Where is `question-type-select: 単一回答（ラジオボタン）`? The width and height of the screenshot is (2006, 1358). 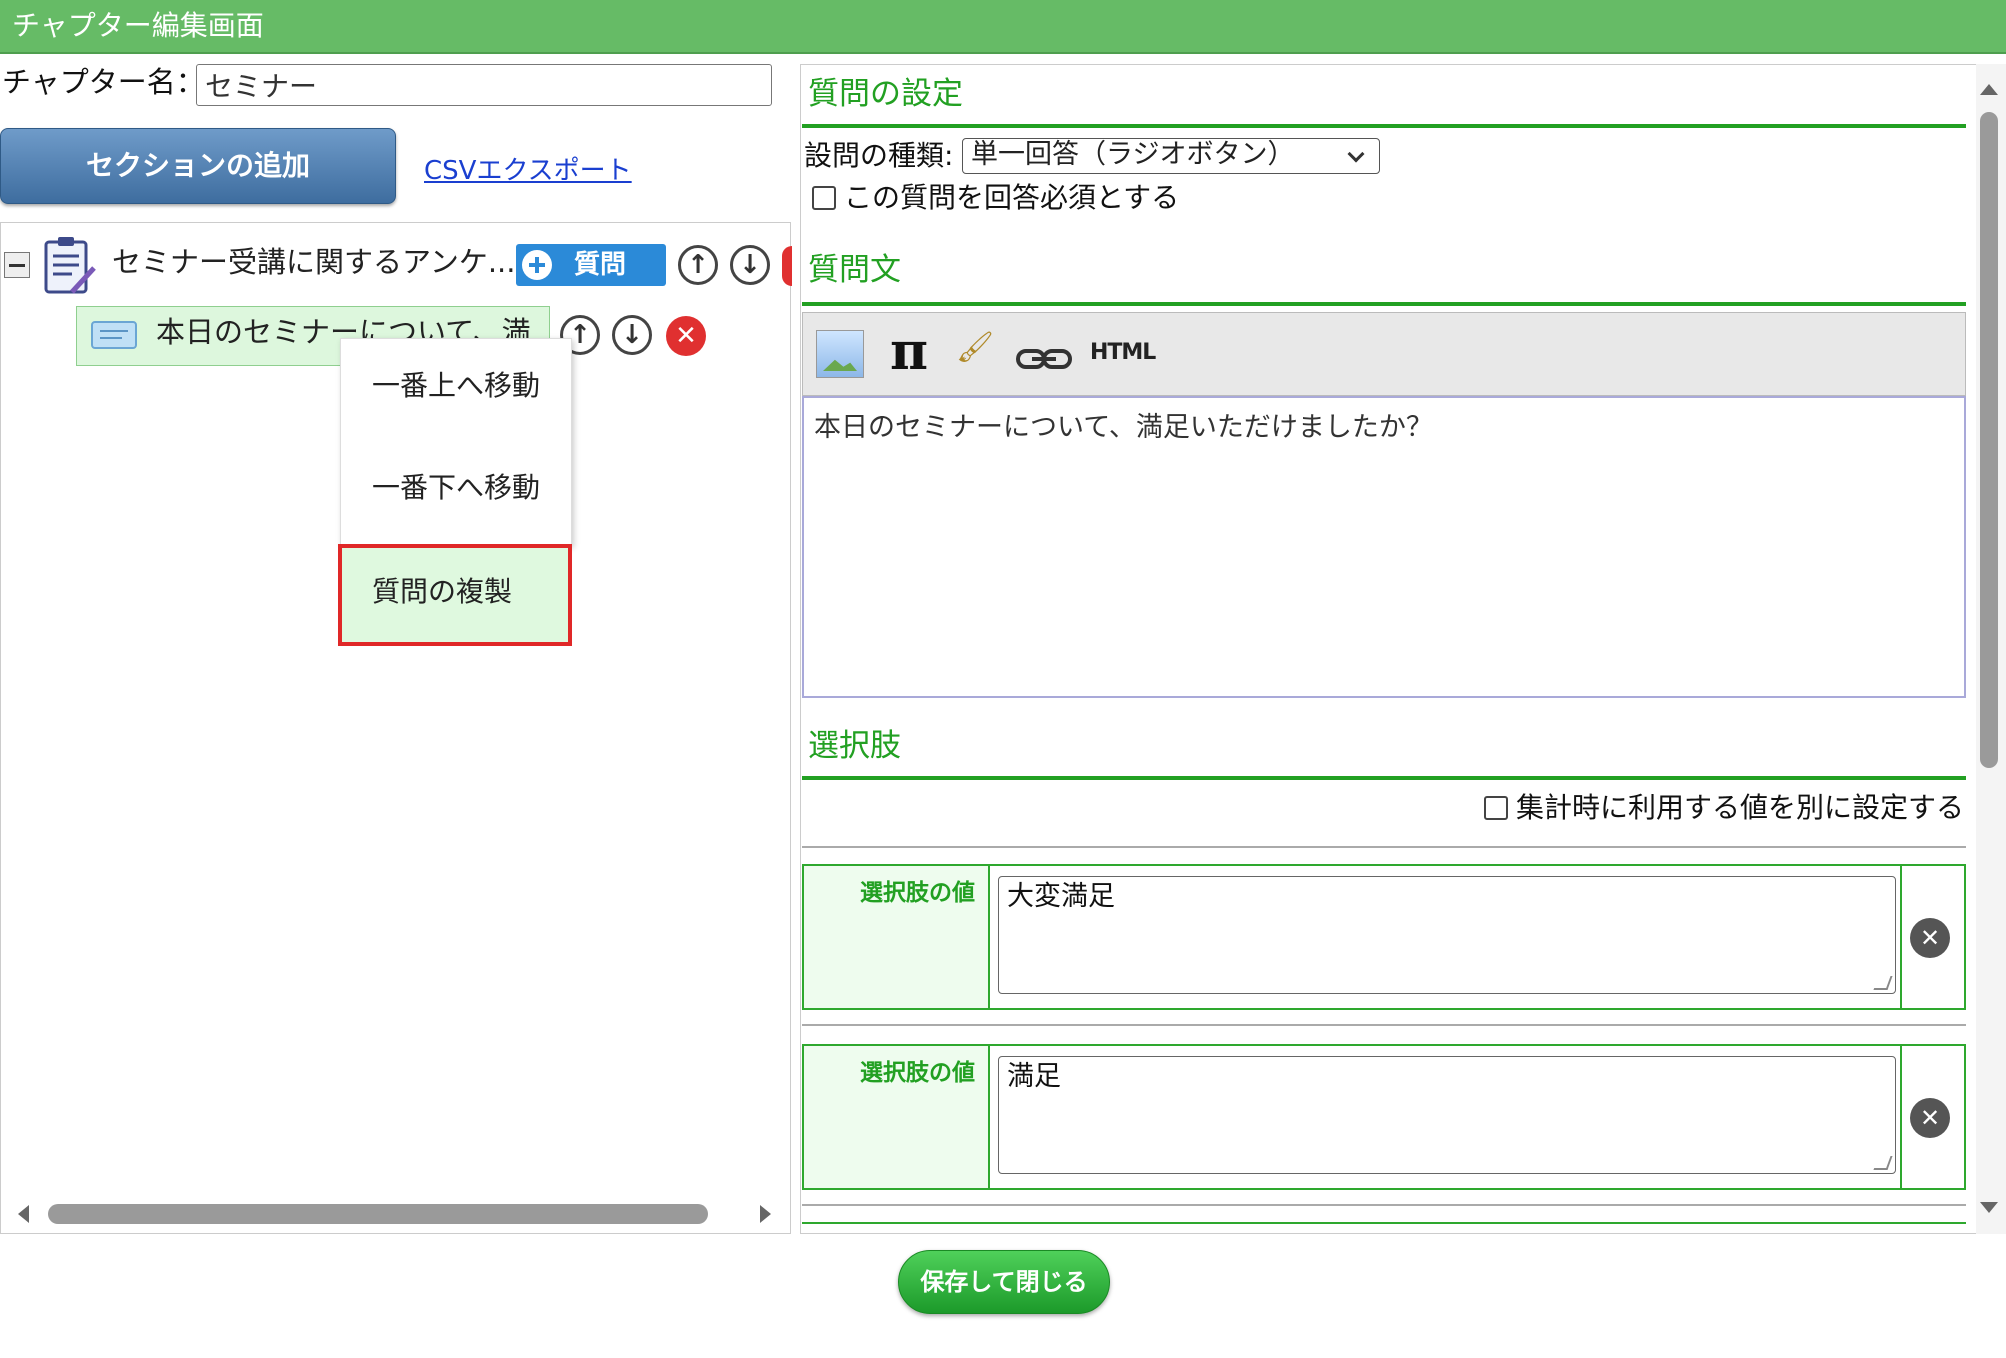
question-type-select: 単一回答（ラジオボタン） is located at coordinates (1171, 156).